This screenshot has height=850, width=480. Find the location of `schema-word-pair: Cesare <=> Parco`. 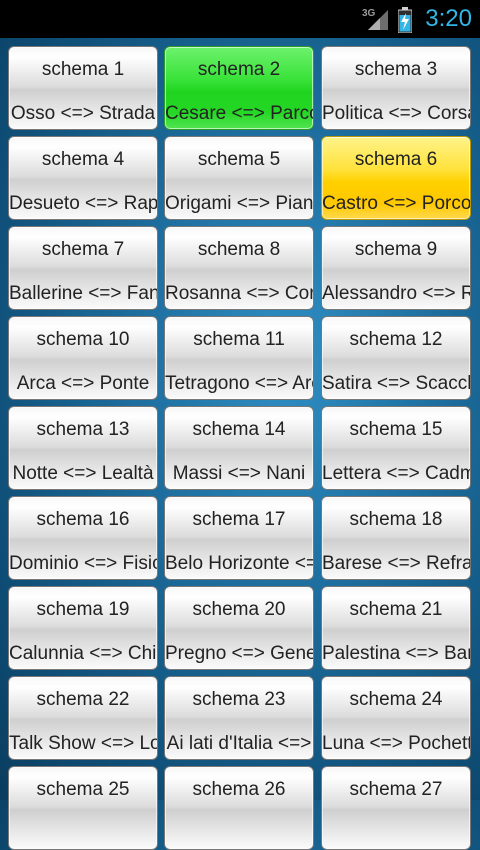

schema-word-pair: Cesare <=> Parco is located at coordinates (239, 113).